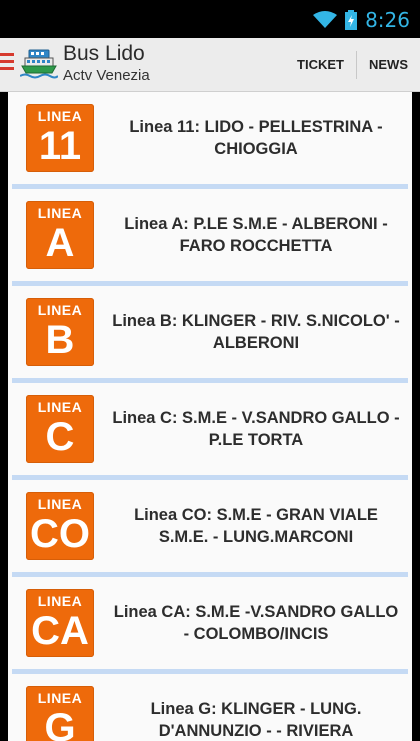 The height and width of the screenshot is (741, 420). Describe the element at coordinates (7, 63) in the screenshot. I see `drawer-indicator-icon` at that location.